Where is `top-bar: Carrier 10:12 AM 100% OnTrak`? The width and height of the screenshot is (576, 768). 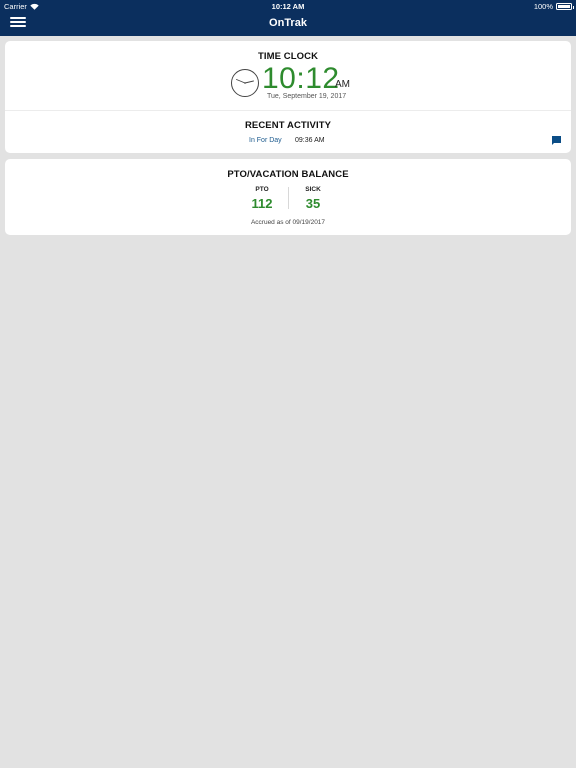
top-bar: Carrier 10:12 AM 100% OnTrak is located at coordinates (288, 18).